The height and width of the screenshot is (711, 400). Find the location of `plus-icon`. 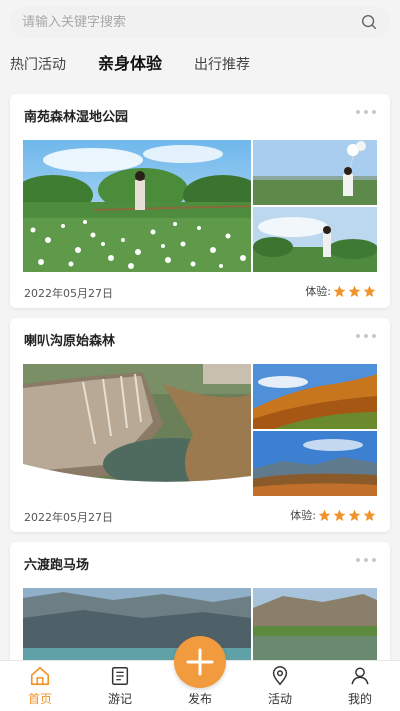

plus-icon is located at coordinates (200, 662).